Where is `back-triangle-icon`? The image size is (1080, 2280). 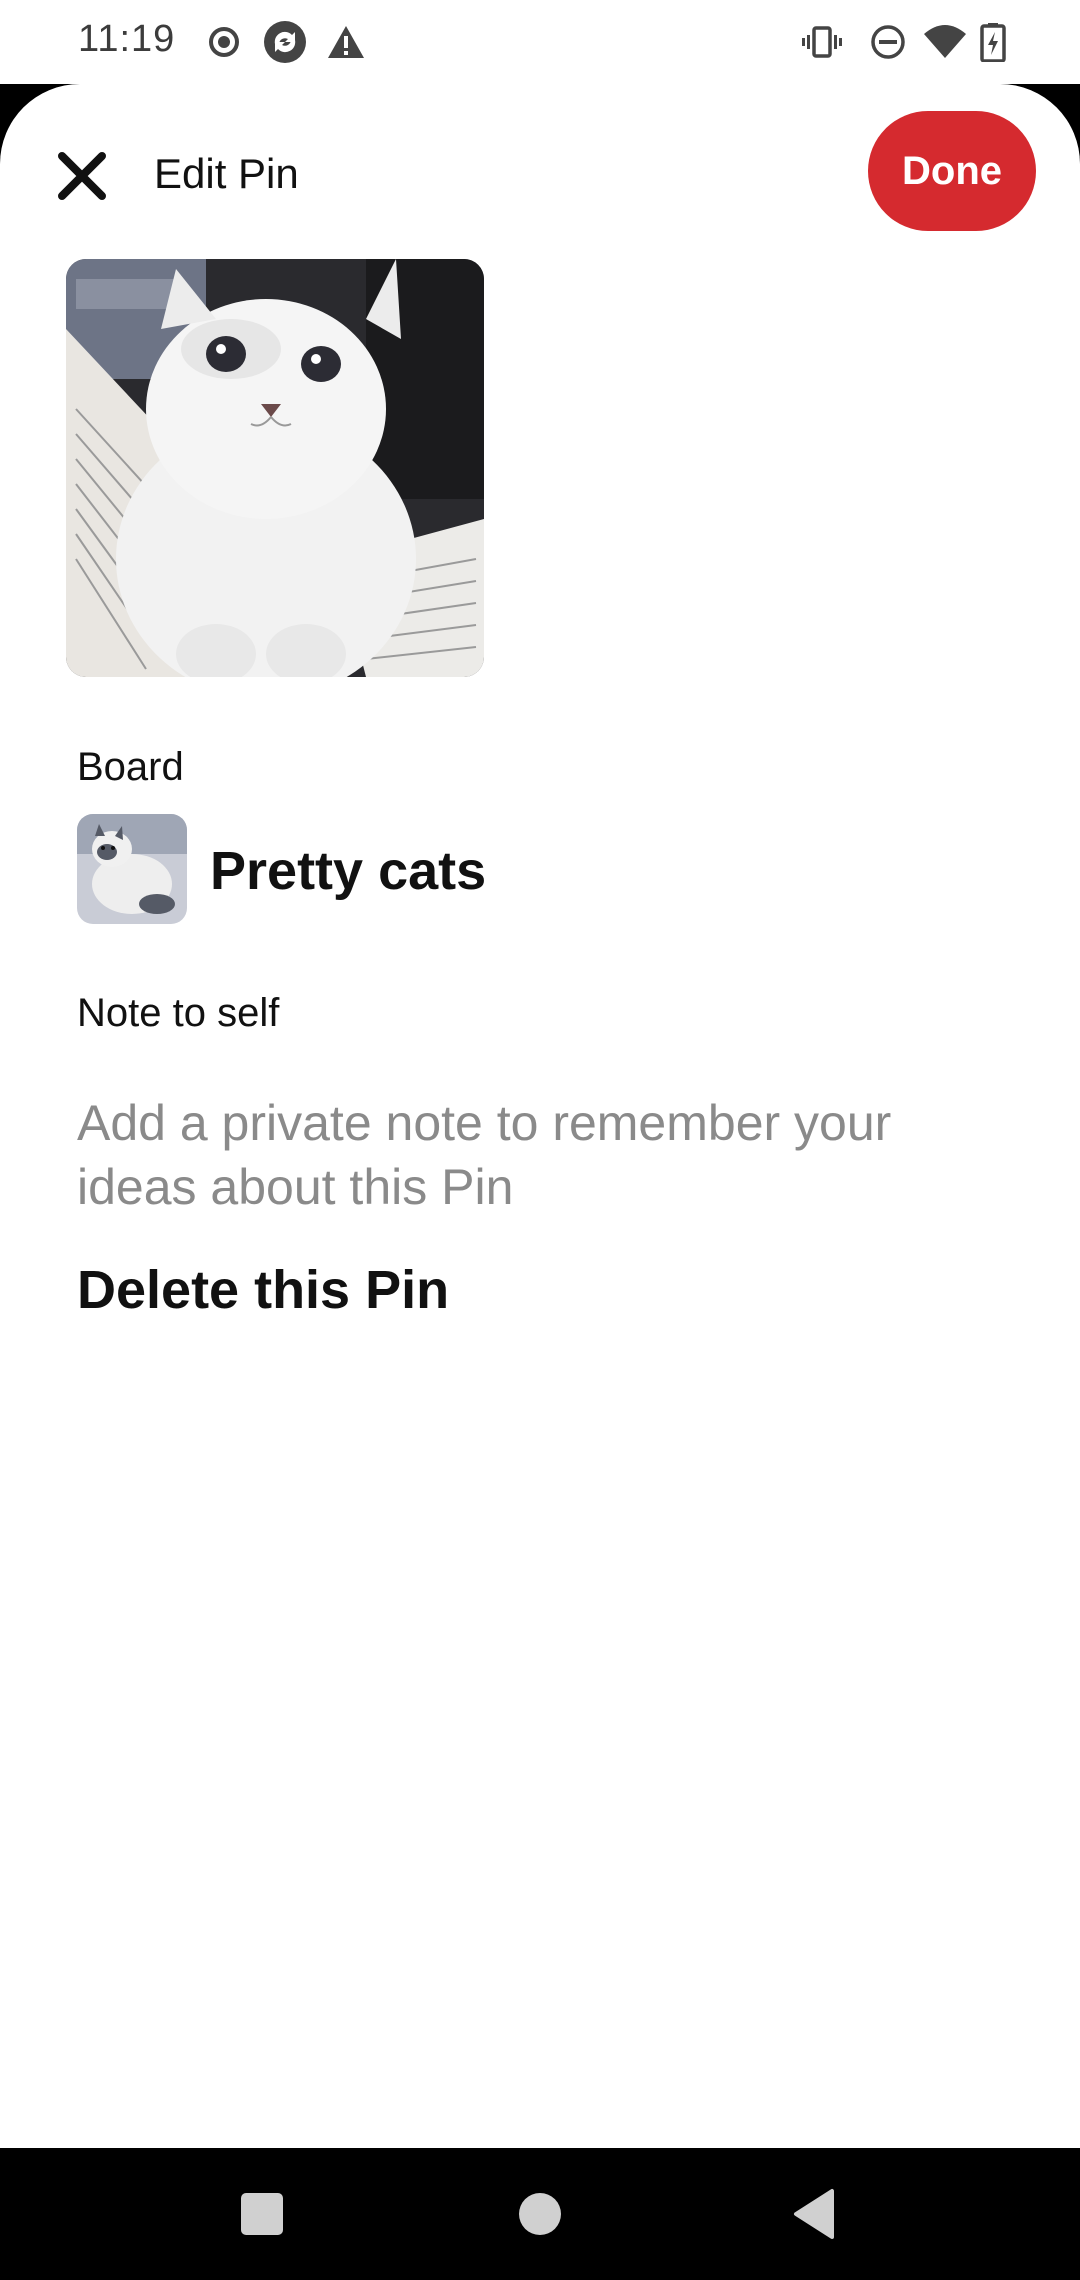
back-triangle-icon is located at coordinates (814, 2214).